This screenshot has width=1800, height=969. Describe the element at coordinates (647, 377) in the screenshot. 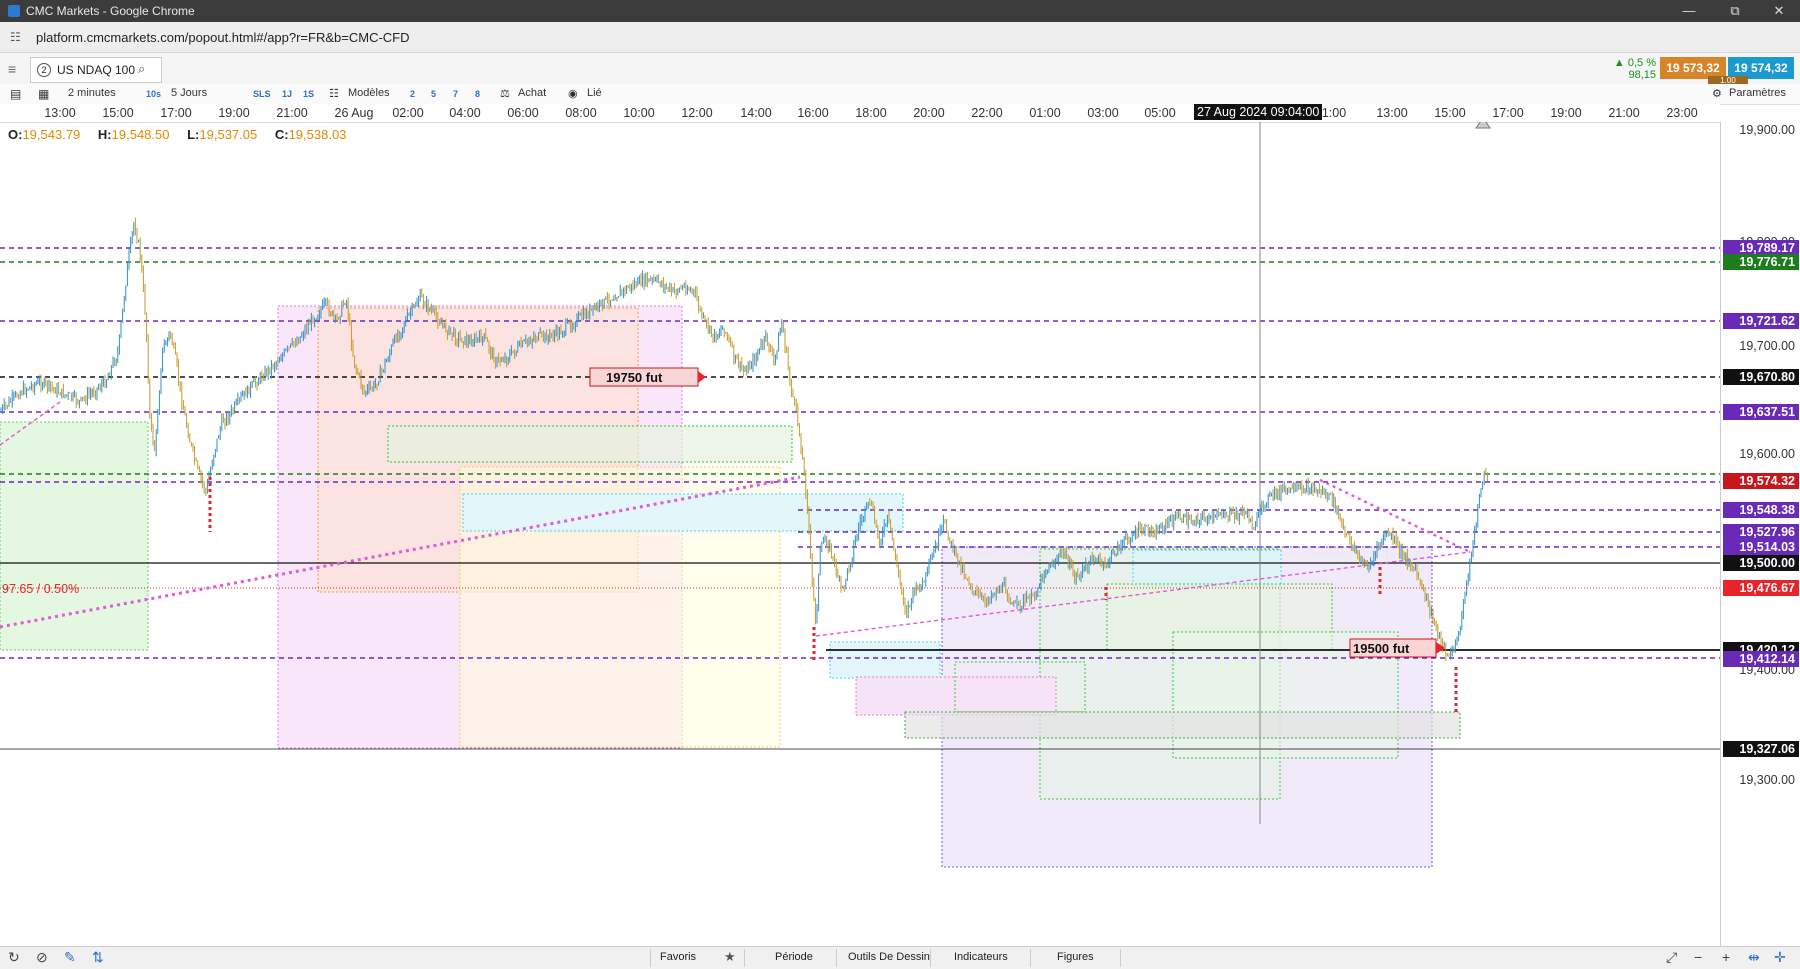

I see `label-19750-fut: 19750 fut` at that location.